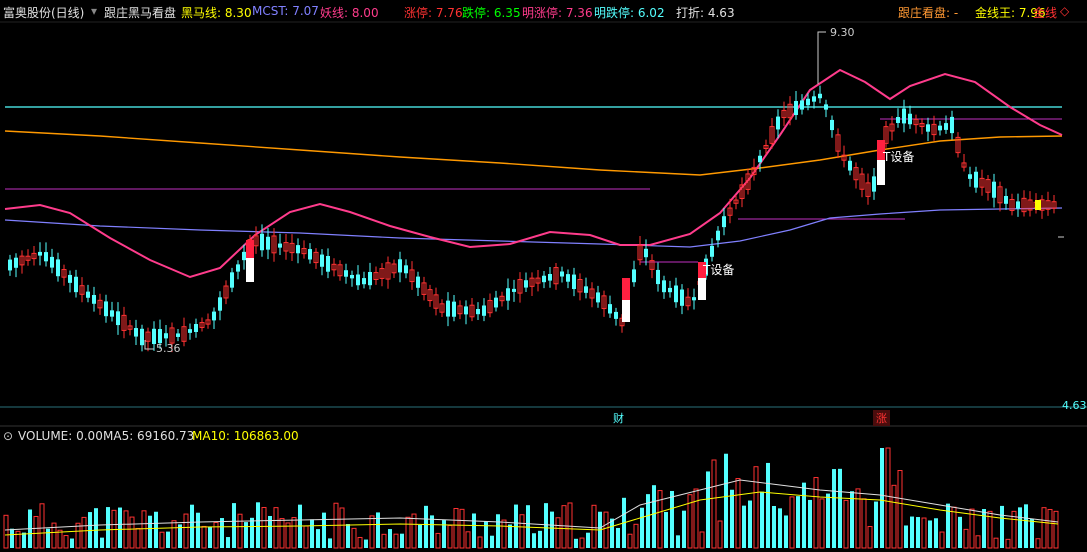  I want to click on signal-bar, so click(250, 270).